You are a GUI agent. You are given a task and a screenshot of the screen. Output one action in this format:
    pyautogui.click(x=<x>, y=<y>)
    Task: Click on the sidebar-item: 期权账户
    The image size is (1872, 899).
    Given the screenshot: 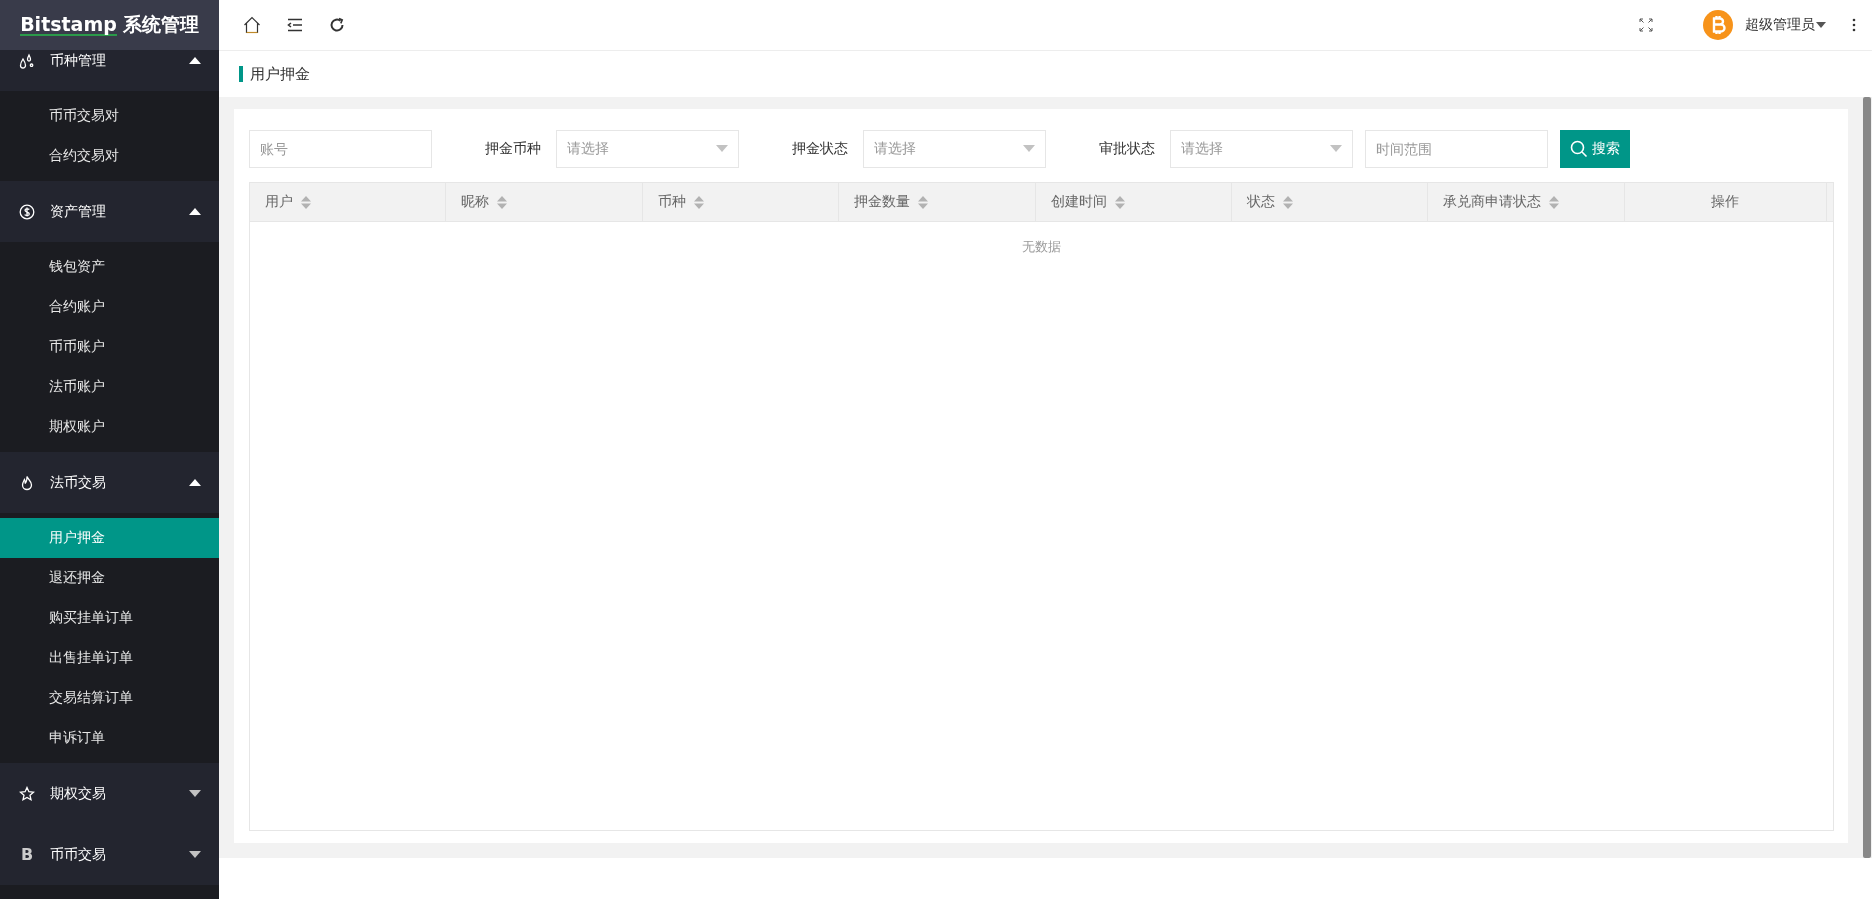 What is the action you would take?
    pyautogui.click(x=109, y=427)
    